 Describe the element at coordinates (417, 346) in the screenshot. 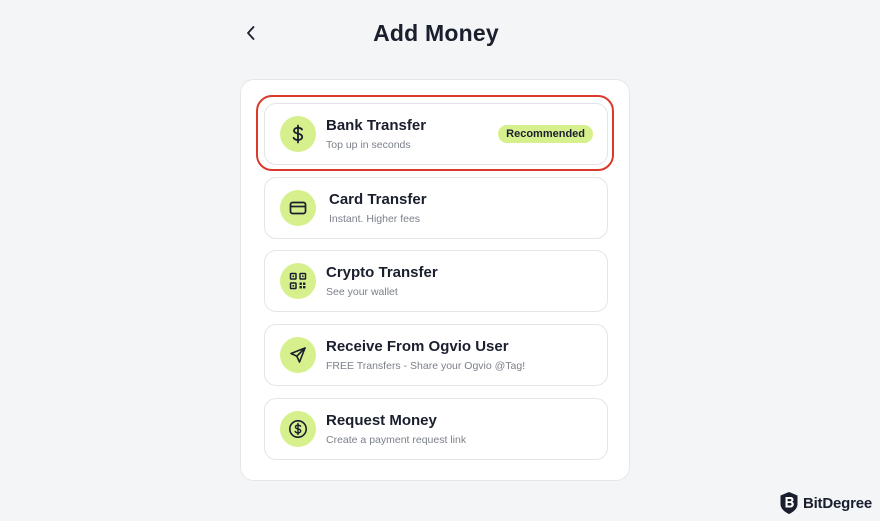

I see `option-label: Receive From Ogvio User` at that location.